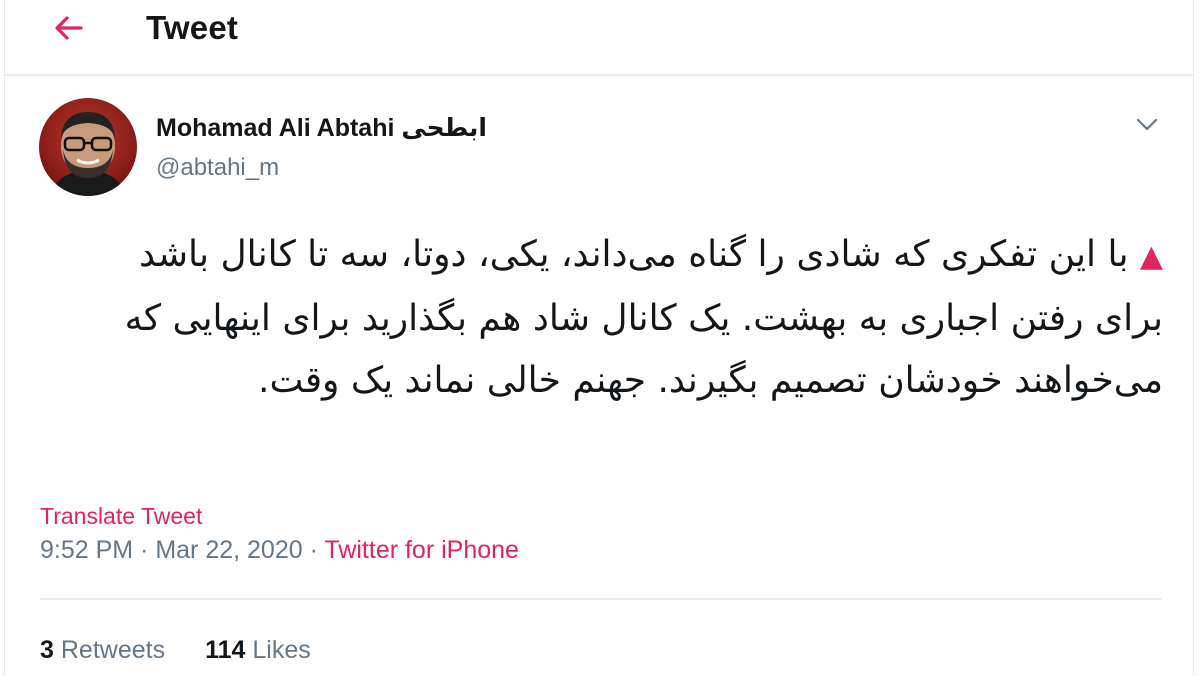  Describe the element at coordinates (281, 650) in the screenshot. I see `likes-label: Likes` at that location.